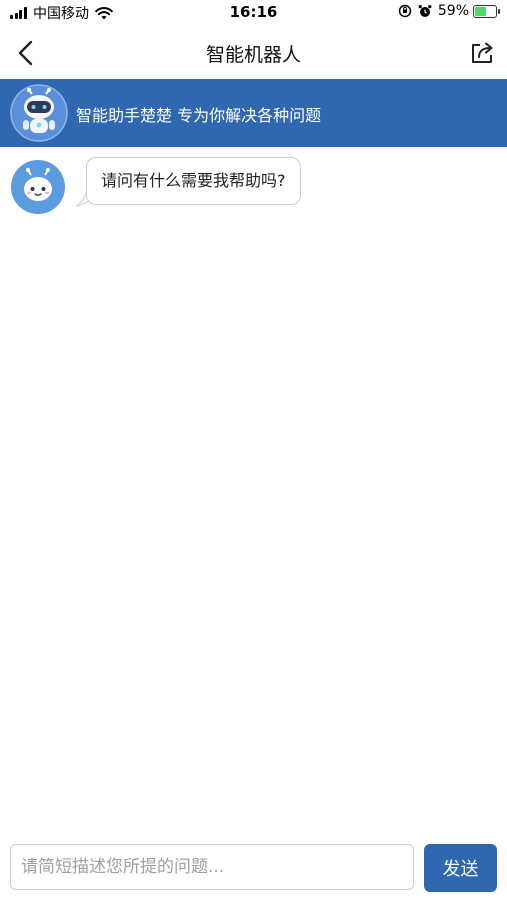 The width and height of the screenshot is (507, 900). I want to click on input-bar: 发送, so click(253, 869).